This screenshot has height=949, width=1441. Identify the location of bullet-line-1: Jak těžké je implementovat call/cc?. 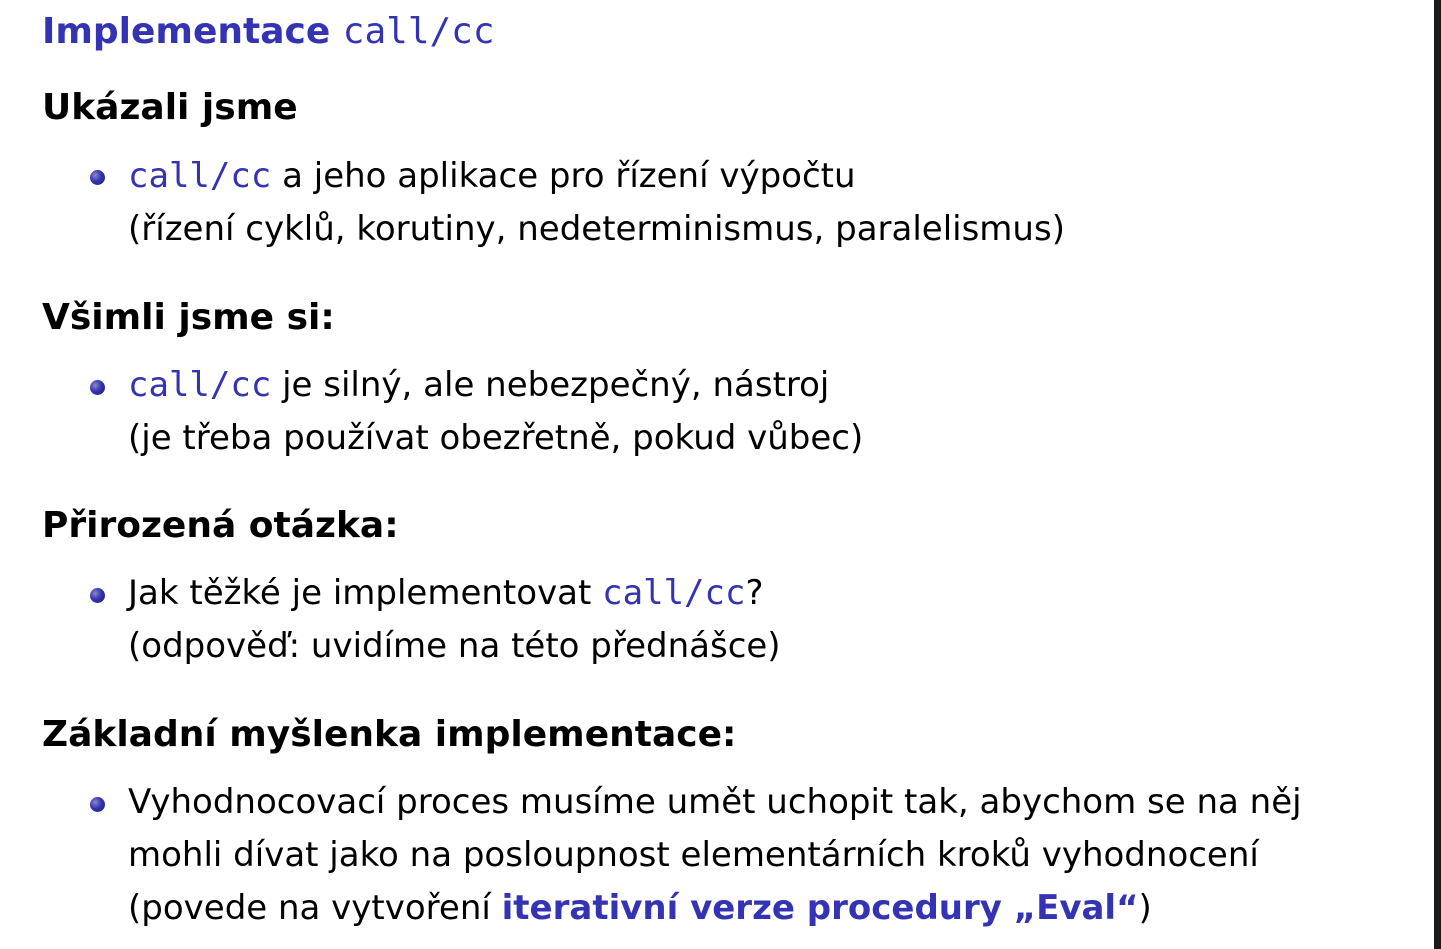
(446, 593).